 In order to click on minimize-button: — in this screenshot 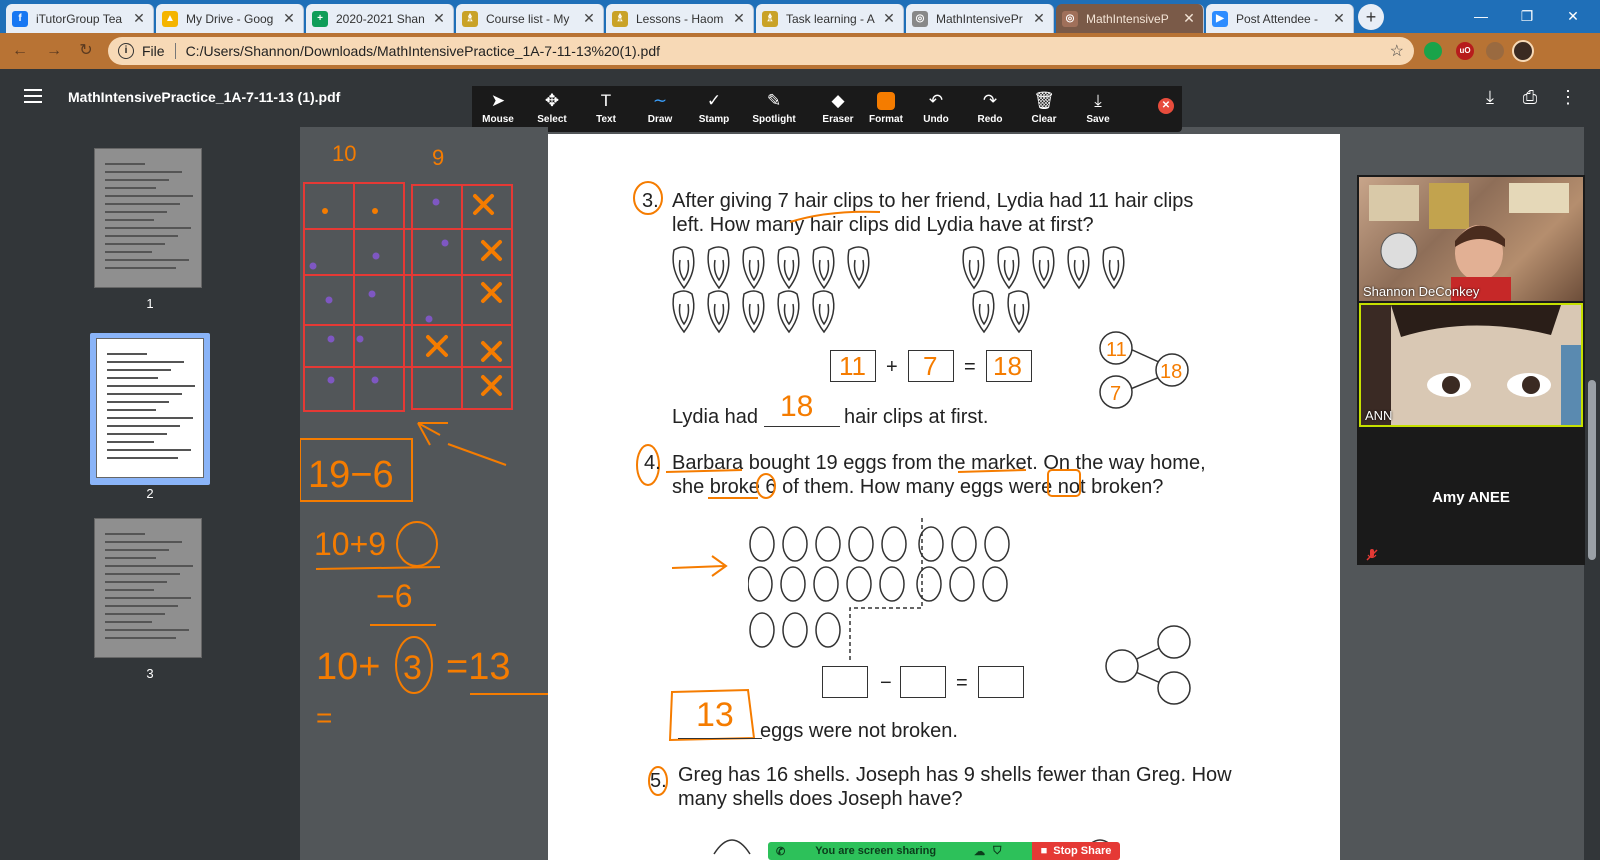, I will do `click(1481, 16)`.